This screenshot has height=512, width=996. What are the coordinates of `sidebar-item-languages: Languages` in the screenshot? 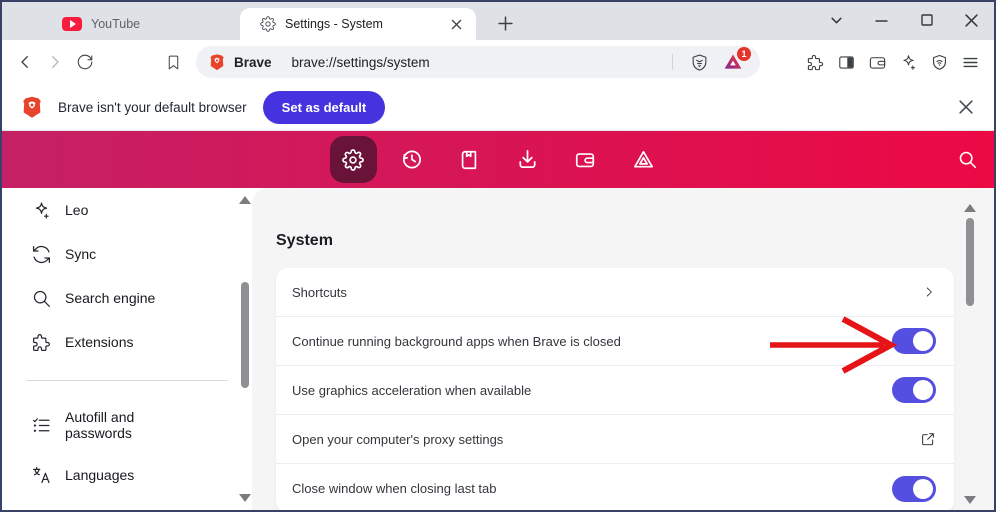 It's located at (127, 475).